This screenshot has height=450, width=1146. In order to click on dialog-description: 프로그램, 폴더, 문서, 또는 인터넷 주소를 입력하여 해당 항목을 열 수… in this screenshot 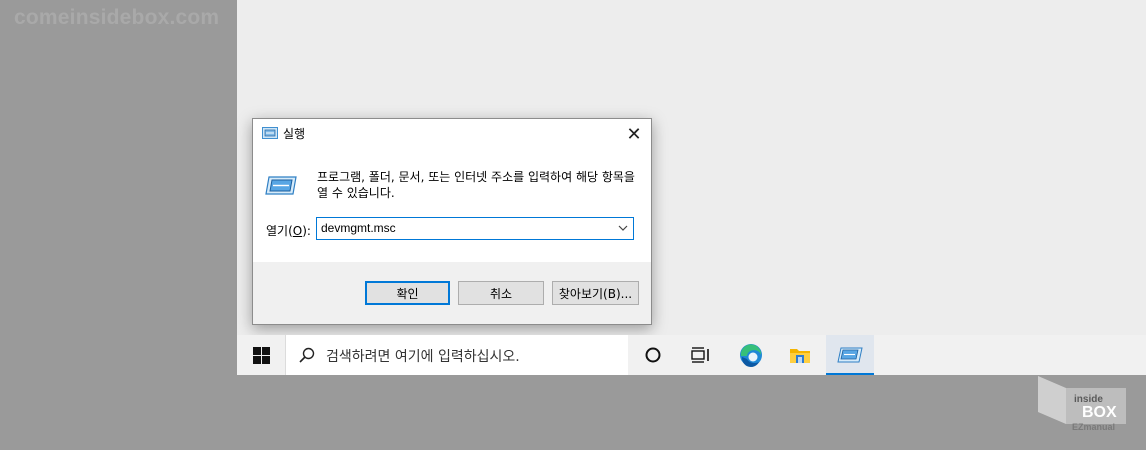, I will do `click(476, 185)`.